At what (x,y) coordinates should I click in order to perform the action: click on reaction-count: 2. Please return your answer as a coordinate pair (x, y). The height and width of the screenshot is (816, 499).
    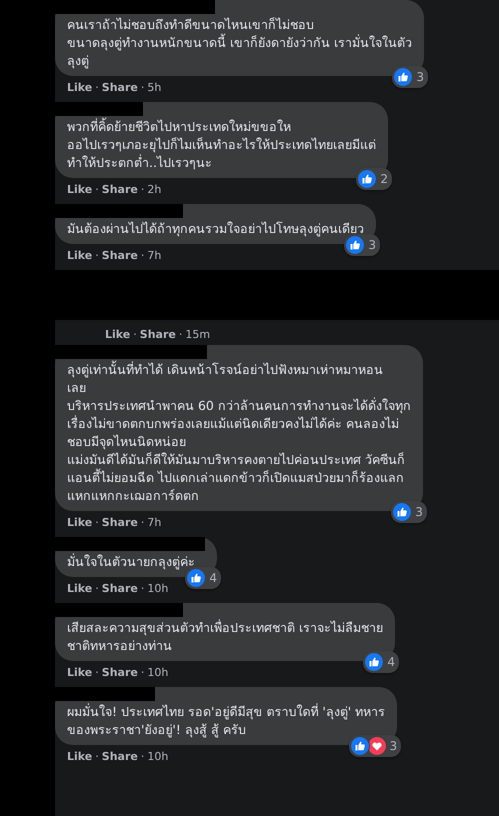
    Looking at the image, I should click on (374, 179).